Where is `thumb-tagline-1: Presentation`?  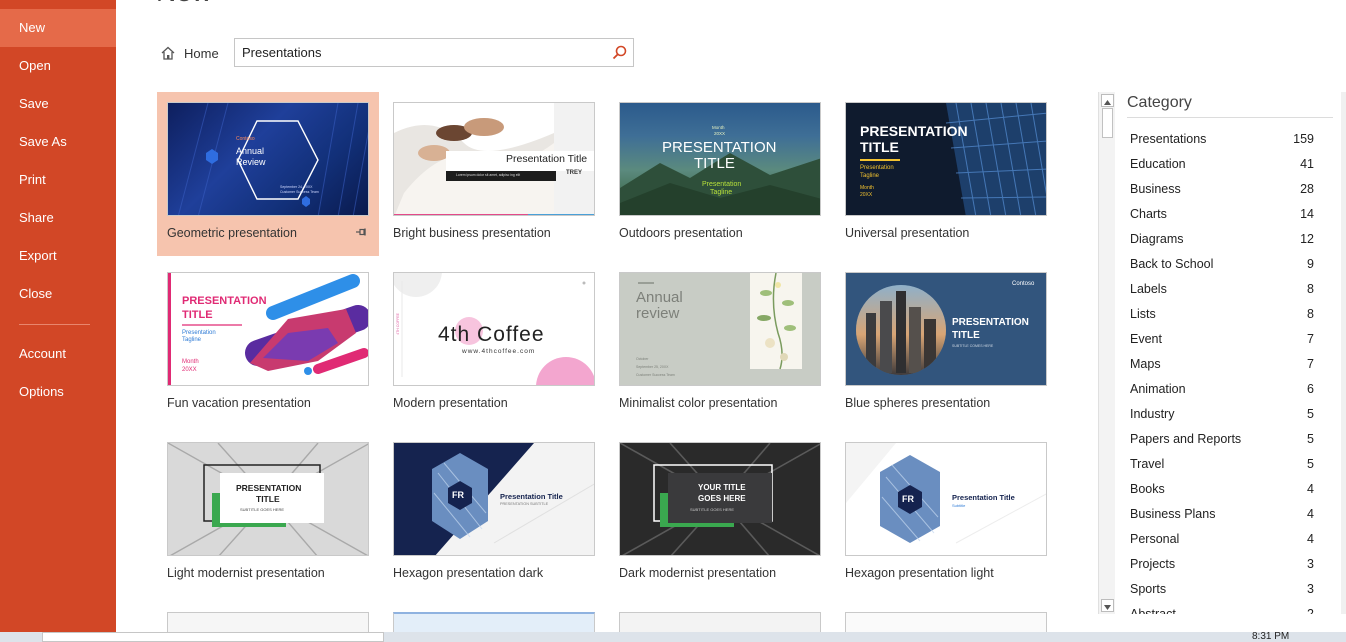 thumb-tagline-1: Presentation is located at coordinates (722, 184).